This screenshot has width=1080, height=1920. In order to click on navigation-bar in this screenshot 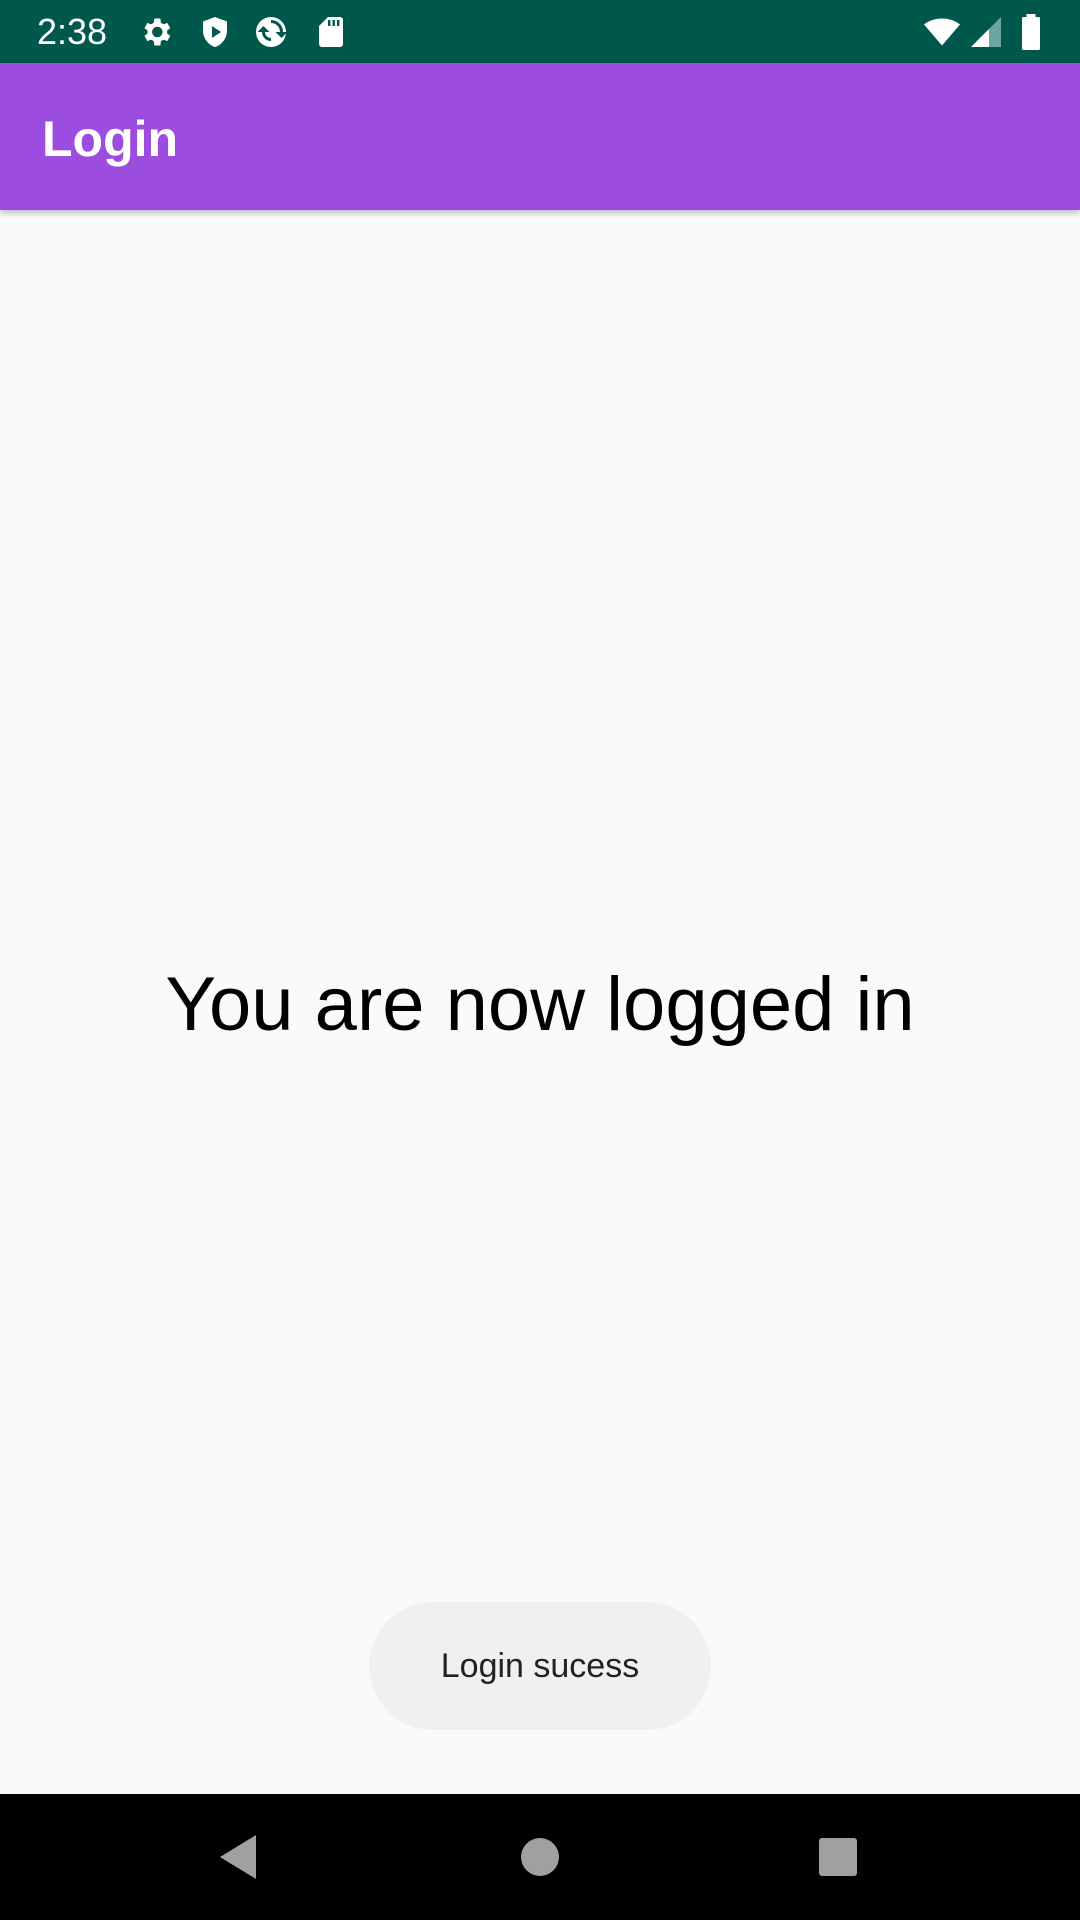, I will do `click(540, 1857)`.